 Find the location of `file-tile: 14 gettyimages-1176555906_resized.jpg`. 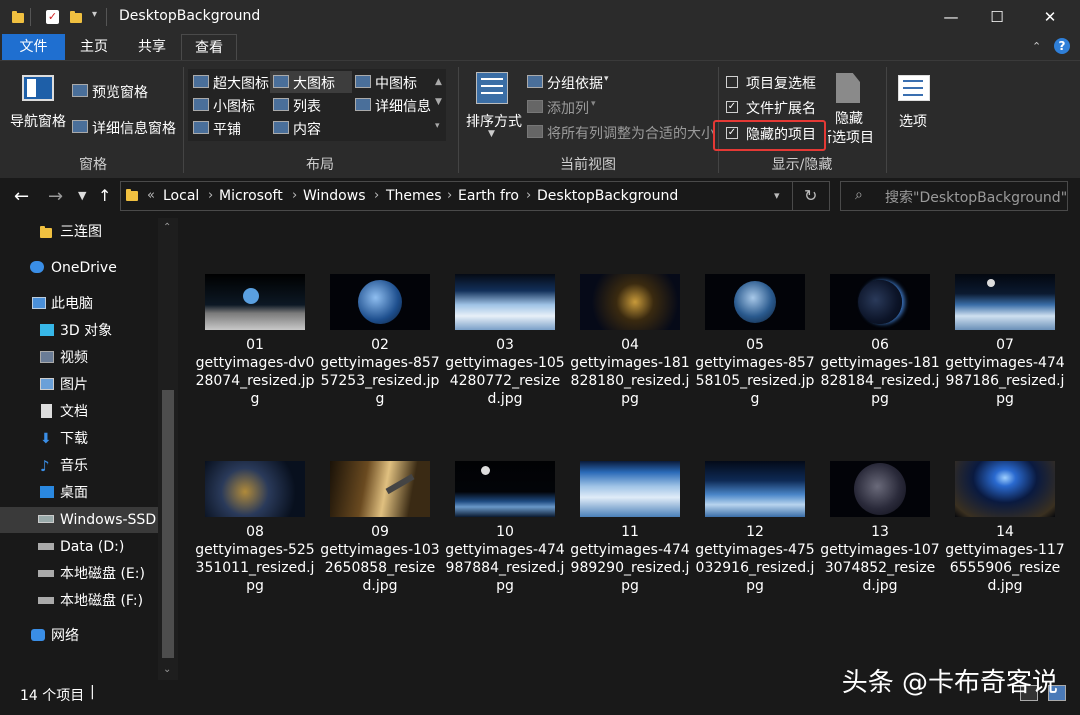

file-tile: 14 gettyimages-1176555906_resized.jpg is located at coordinates (1005, 548).